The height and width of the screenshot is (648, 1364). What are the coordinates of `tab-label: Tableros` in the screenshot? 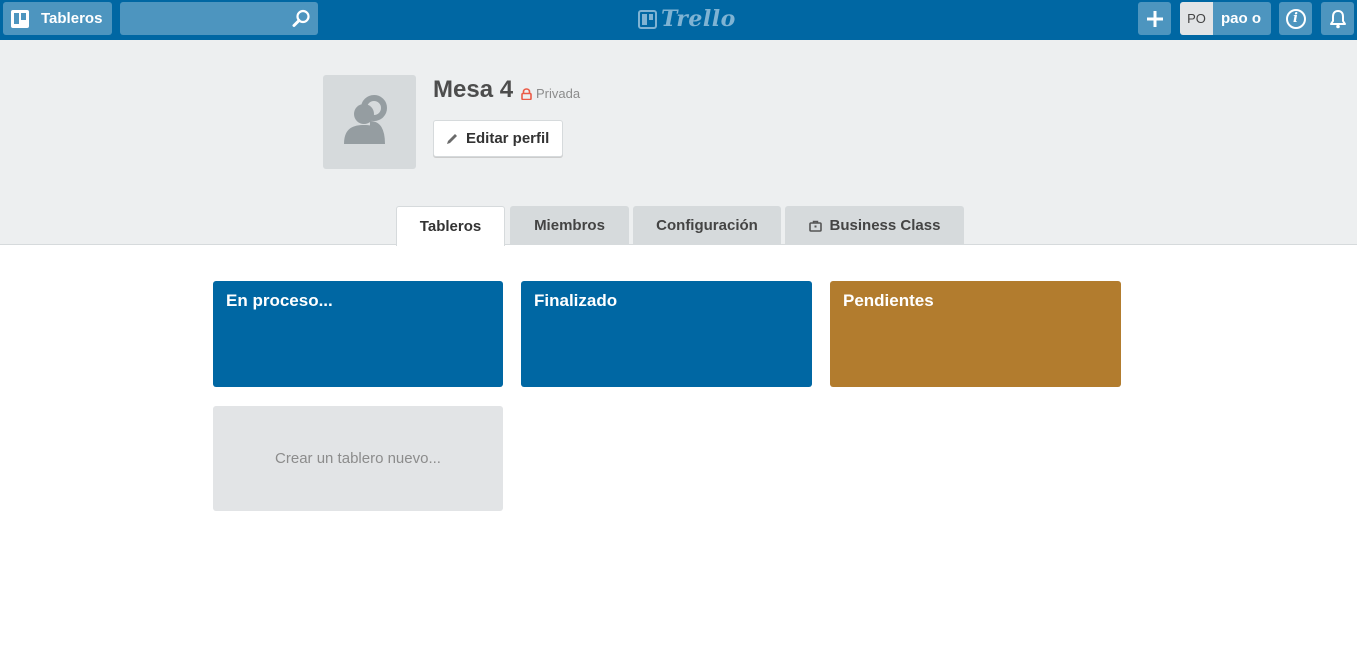 It's located at (450, 226).